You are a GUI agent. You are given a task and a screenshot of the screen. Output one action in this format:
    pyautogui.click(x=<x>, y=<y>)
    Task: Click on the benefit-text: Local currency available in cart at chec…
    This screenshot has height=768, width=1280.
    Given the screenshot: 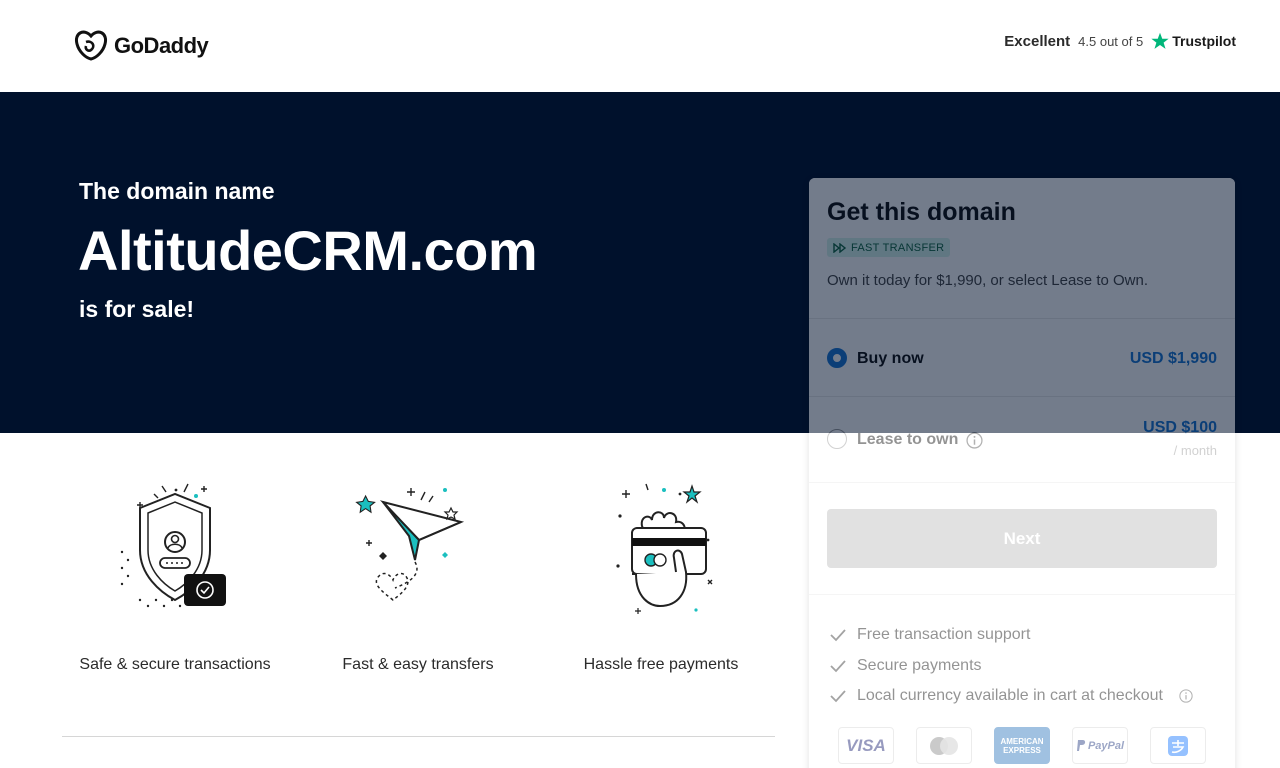 What is the action you would take?
    pyautogui.click(x=1010, y=696)
    